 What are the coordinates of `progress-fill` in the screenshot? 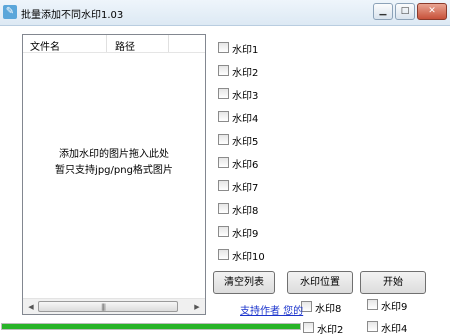 It's located at (151, 326).